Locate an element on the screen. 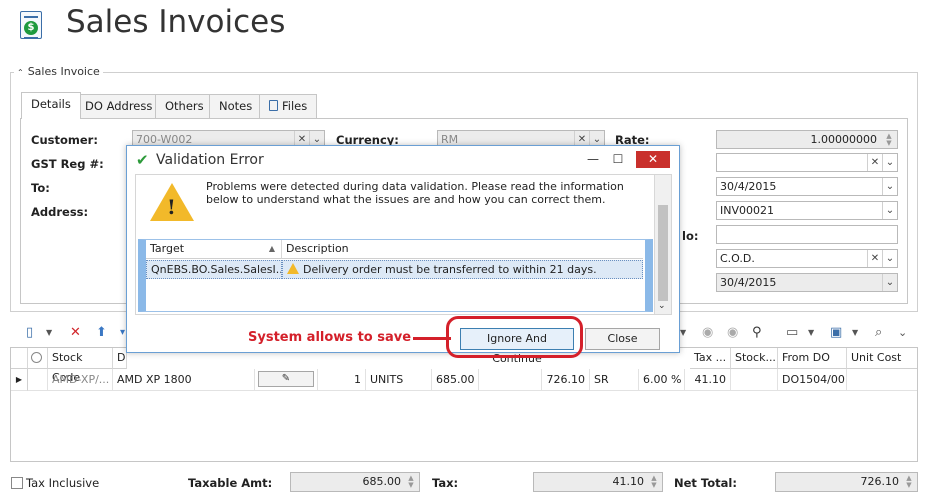 The height and width of the screenshot is (498, 927). gst-combo-field: ✕ ⌄ is located at coordinates (807, 162).